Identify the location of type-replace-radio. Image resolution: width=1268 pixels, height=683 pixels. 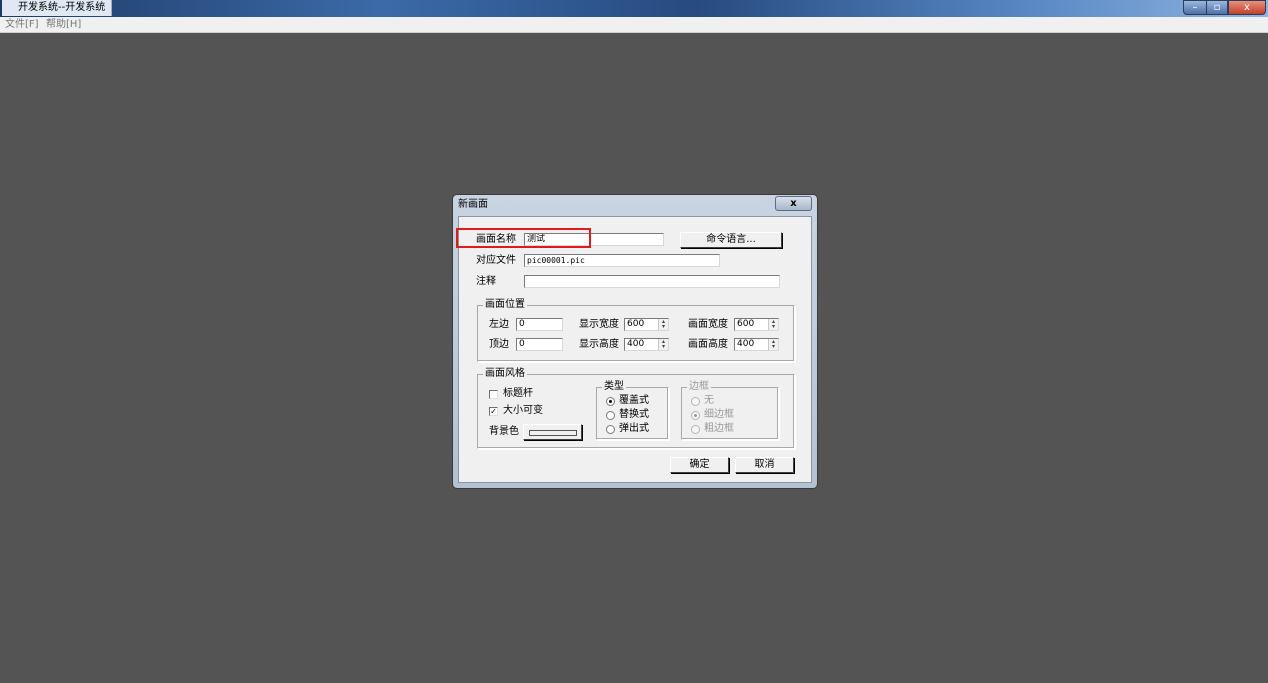
(610, 415).